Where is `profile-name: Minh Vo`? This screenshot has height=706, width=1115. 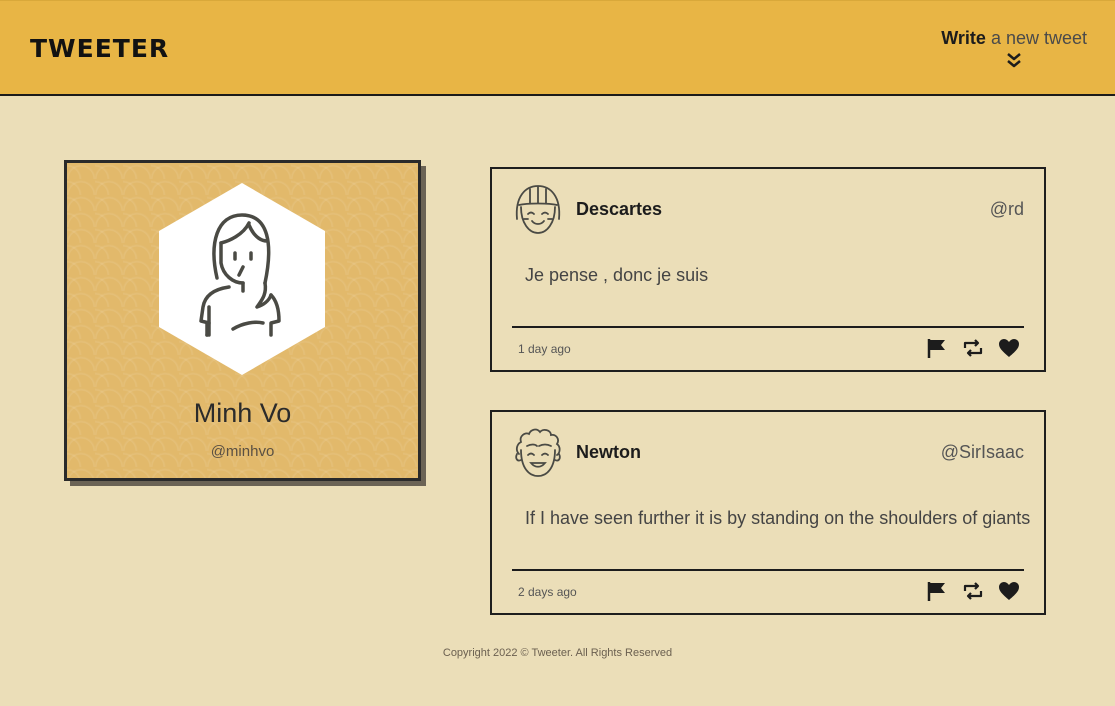 profile-name: Minh Vo is located at coordinates (242, 413).